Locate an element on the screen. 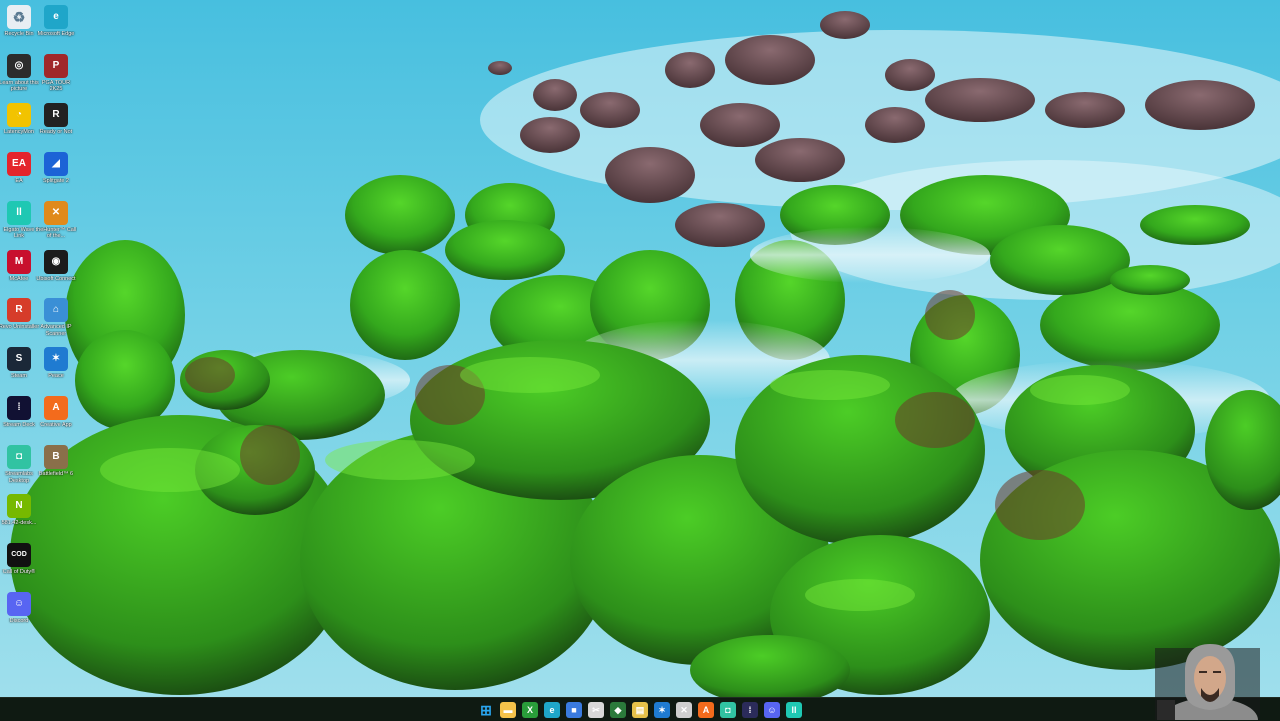 This screenshot has height=721, width=1280. desktop-icon-ready-or-not: R Ready or Not is located at coordinates (56, 125).